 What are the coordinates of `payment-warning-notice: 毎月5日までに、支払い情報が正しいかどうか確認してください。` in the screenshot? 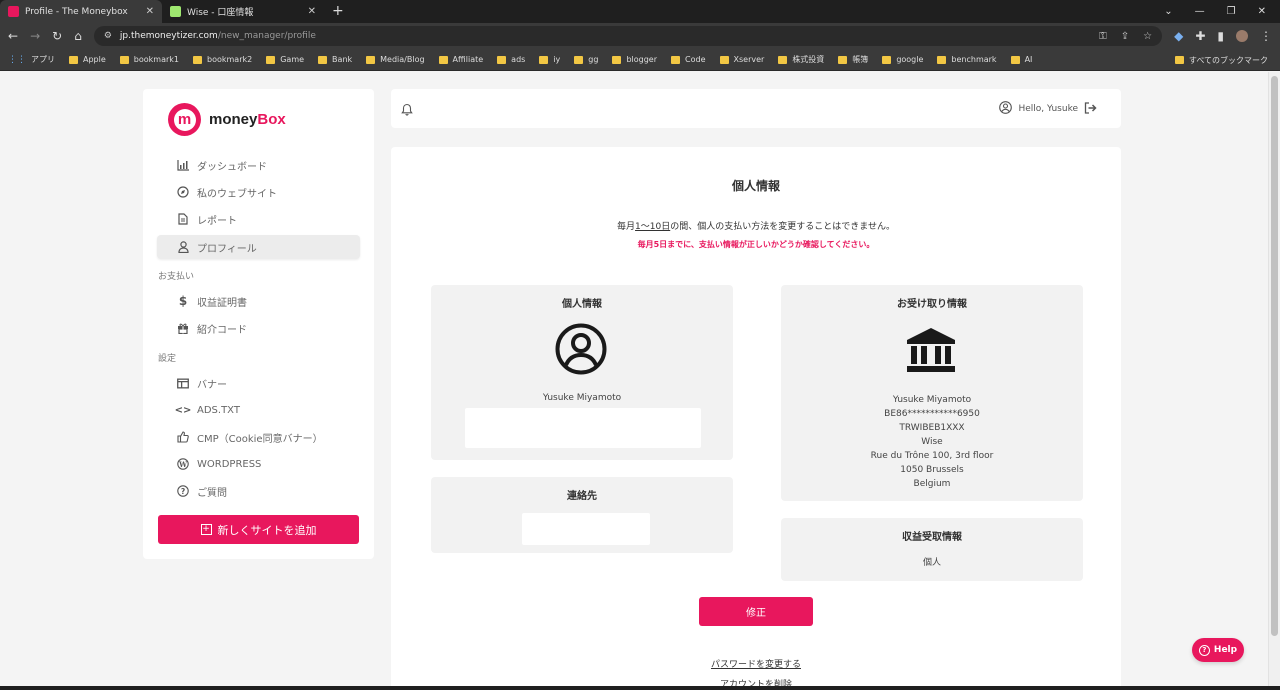 It's located at (756, 244).